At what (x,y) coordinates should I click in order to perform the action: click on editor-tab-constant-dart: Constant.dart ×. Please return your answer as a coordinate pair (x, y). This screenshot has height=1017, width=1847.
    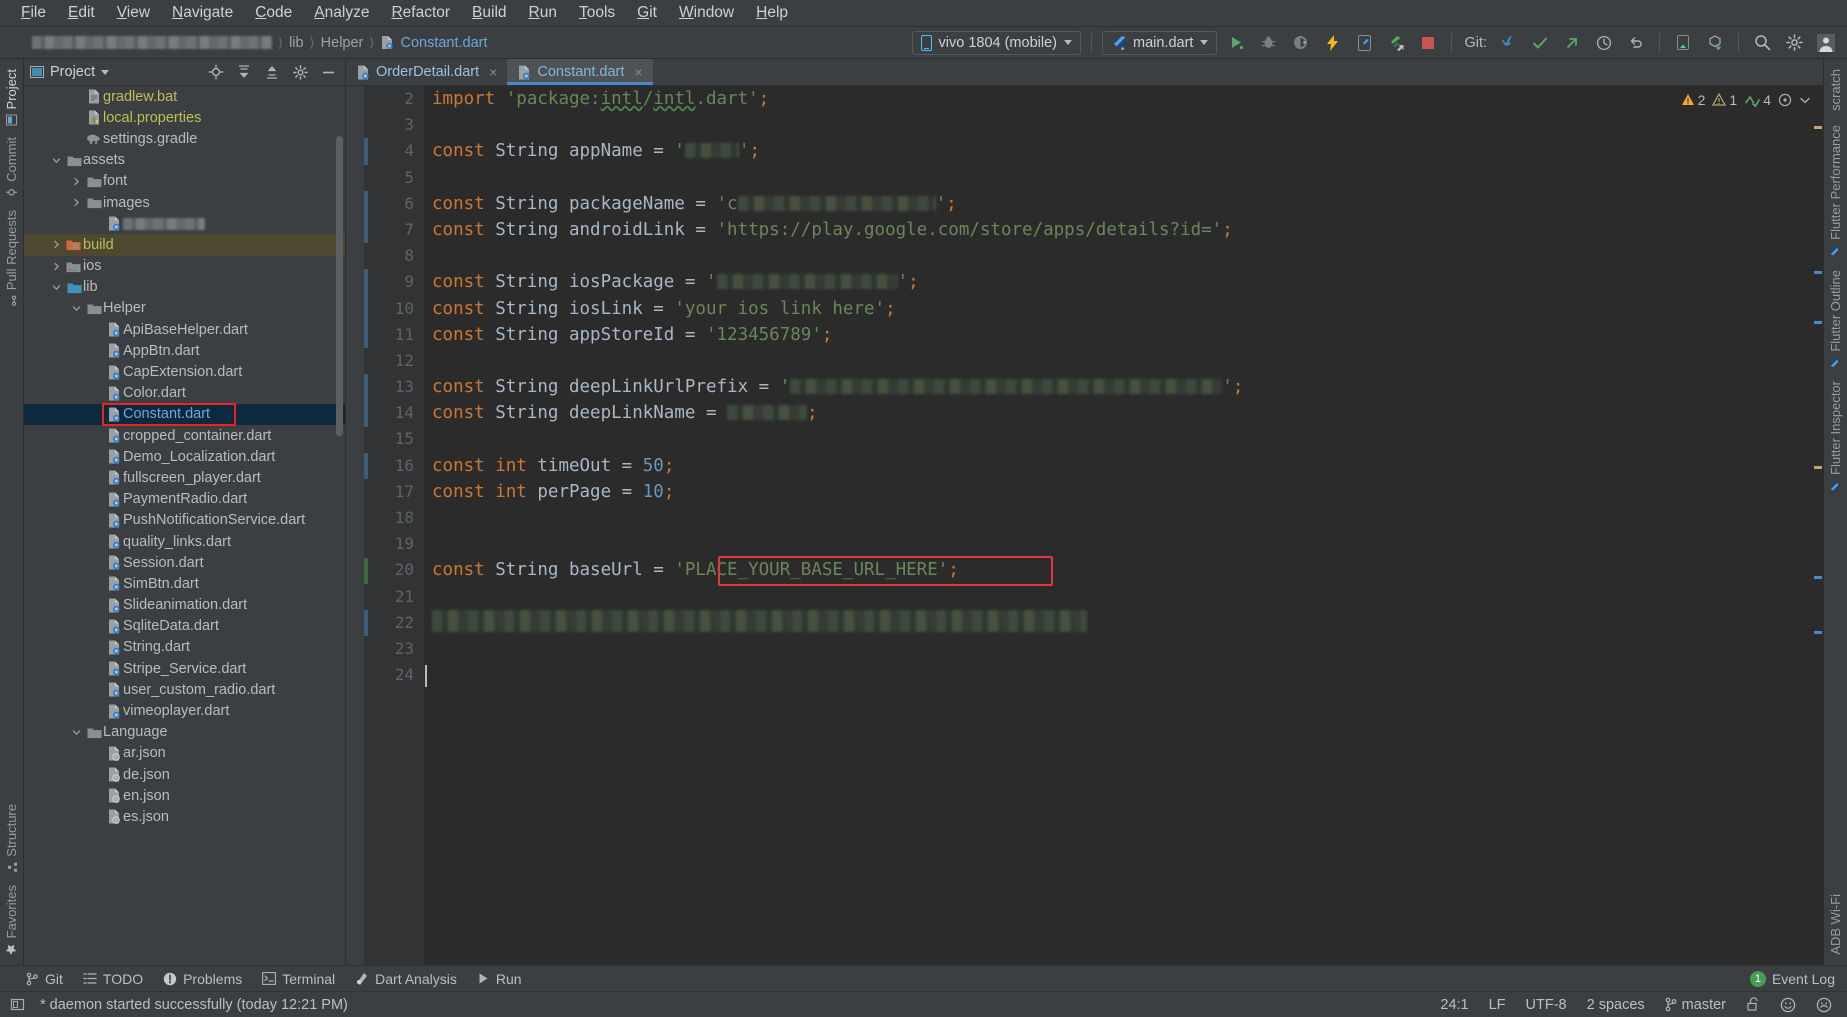
    Looking at the image, I should click on (580, 72).